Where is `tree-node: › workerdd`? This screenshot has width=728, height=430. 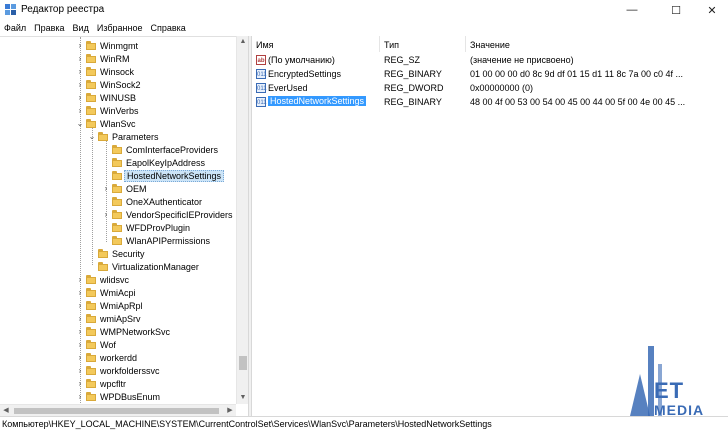
tree-node: › workerdd is located at coordinates (118, 358).